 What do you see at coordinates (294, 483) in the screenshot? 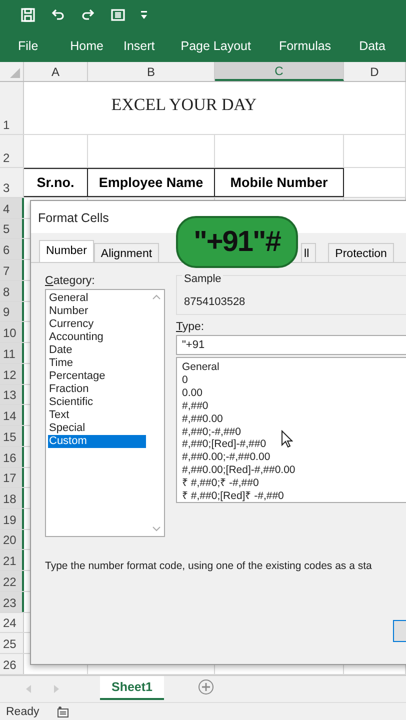
I see `format-item: ₹ #,##0;₹ -#,##0` at bounding box center [294, 483].